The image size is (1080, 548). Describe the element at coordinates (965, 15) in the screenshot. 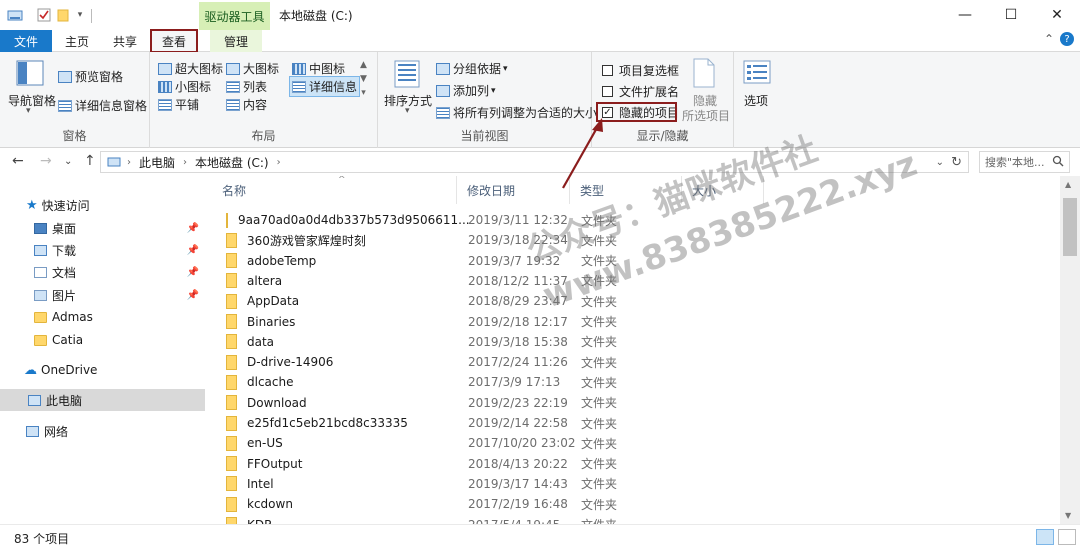

I see `minimize-button: —` at that location.